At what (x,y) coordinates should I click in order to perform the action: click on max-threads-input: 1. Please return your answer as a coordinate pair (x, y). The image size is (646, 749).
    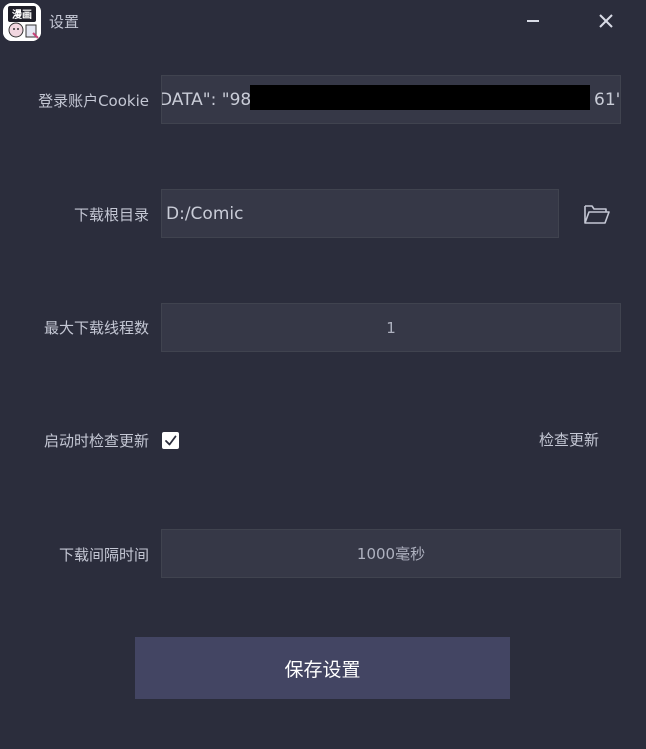
    Looking at the image, I should click on (391, 327).